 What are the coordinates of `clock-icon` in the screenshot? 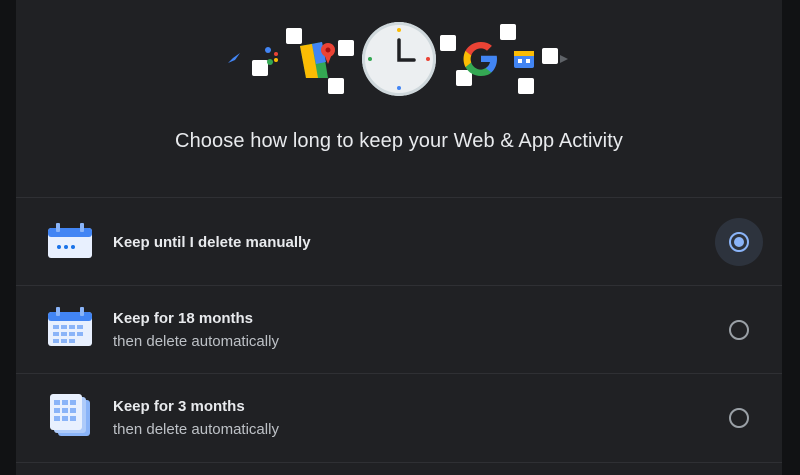 It's located at (399, 59).